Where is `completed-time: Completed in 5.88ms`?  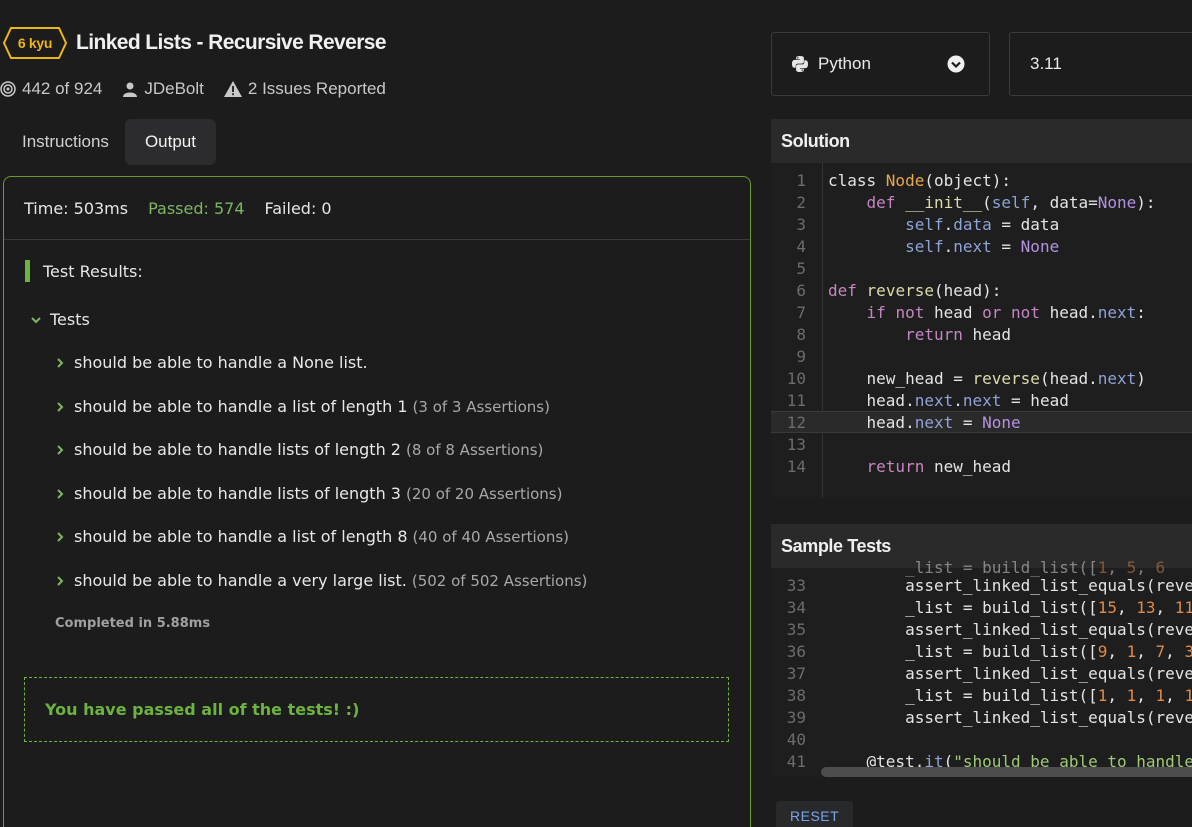
completed-time: Completed in 5.88ms is located at coordinates (133, 623).